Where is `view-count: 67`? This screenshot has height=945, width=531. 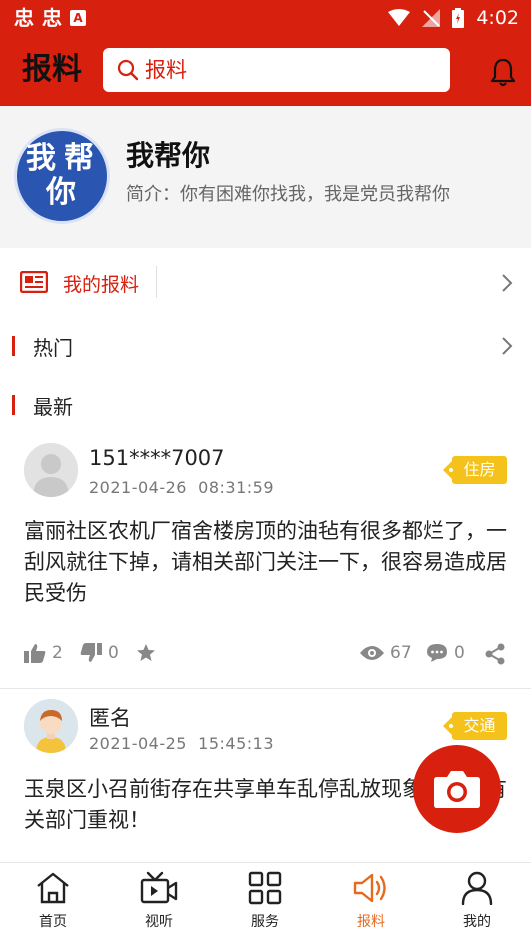 view-count: 67 is located at coordinates (386, 653).